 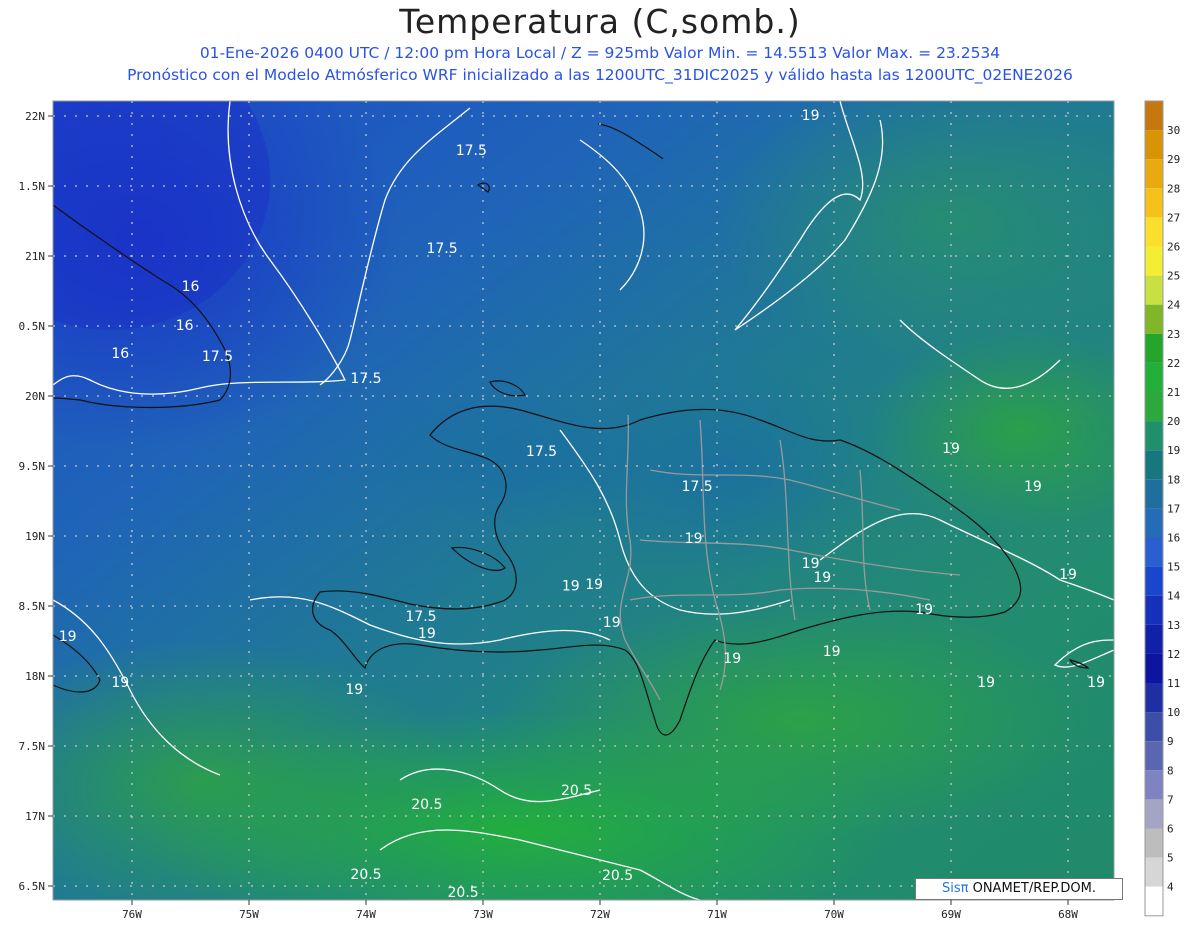 What do you see at coordinates (32, 326) in the screenshot?
I see `lat-tick-label: 0.5N` at bounding box center [32, 326].